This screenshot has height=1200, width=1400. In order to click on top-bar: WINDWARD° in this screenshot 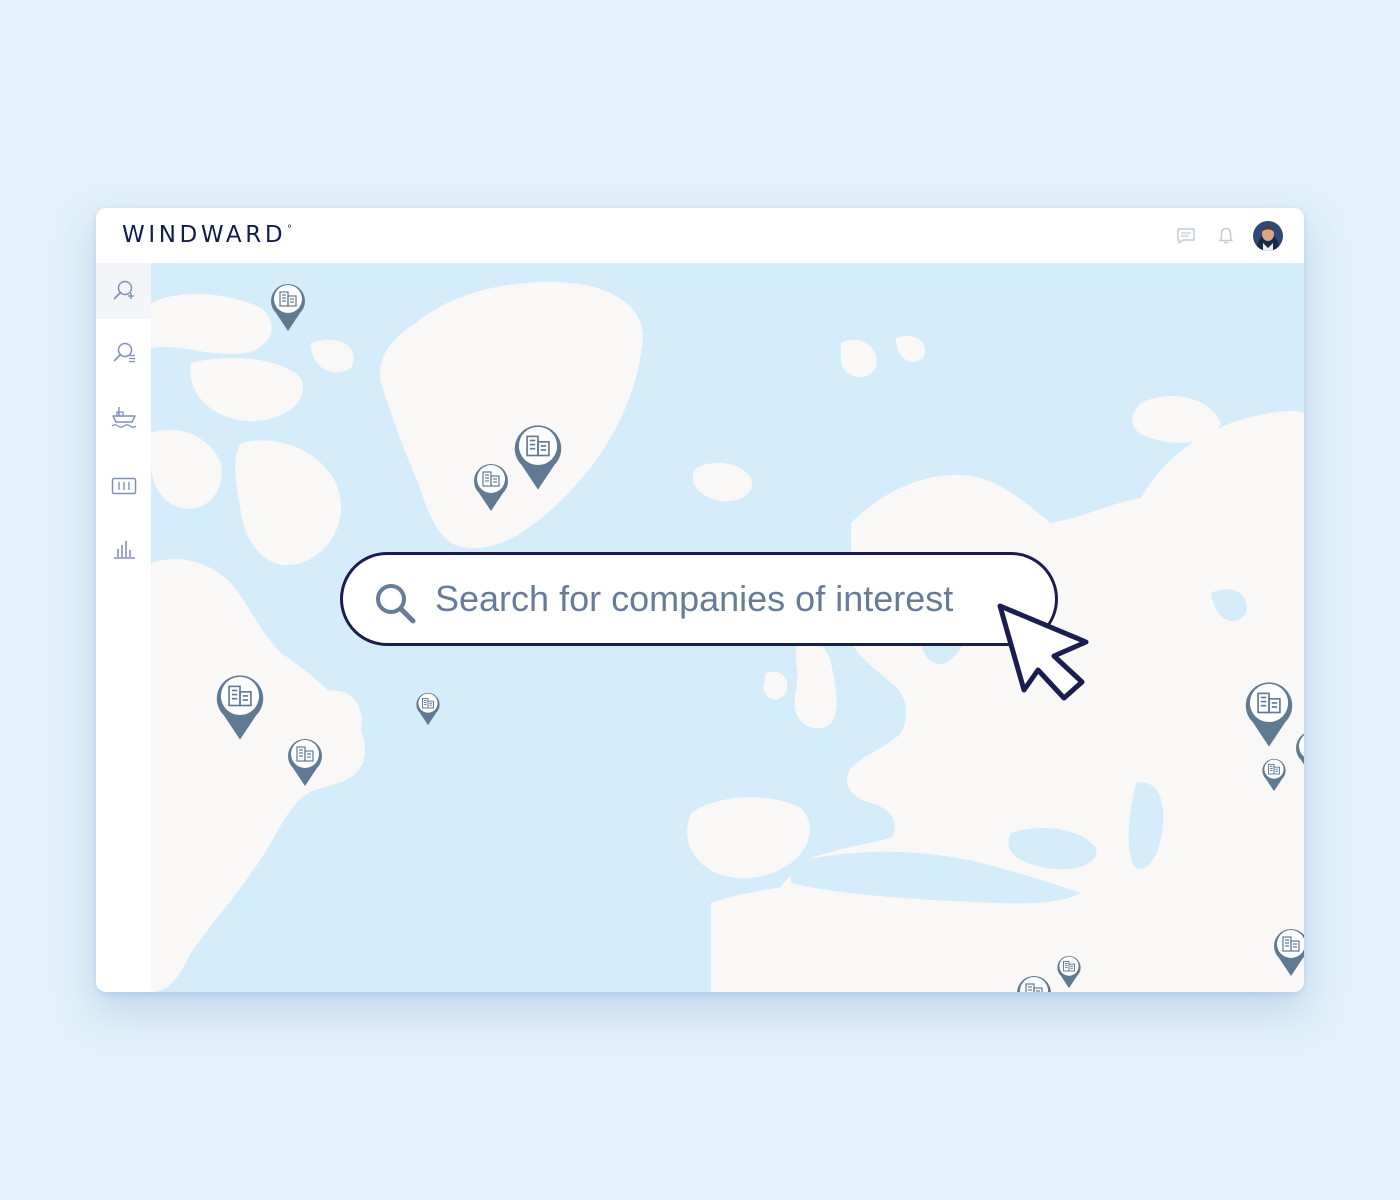, I will do `click(700, 236)`.